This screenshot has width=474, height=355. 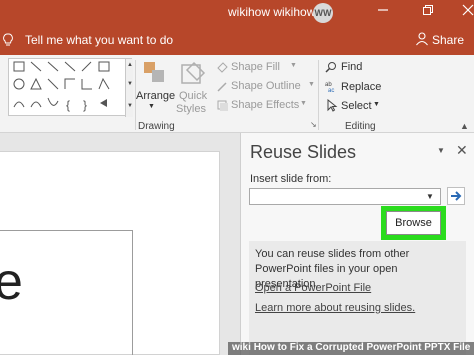 I want to click on restore-icon, so click(x=428, y=10).